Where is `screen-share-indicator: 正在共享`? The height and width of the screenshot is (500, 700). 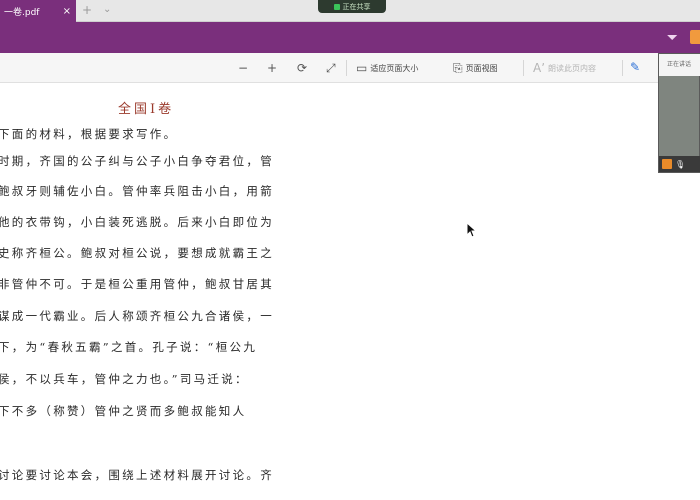 screen-share-indicator: 正在共享 is located at coordinates (352, 6).